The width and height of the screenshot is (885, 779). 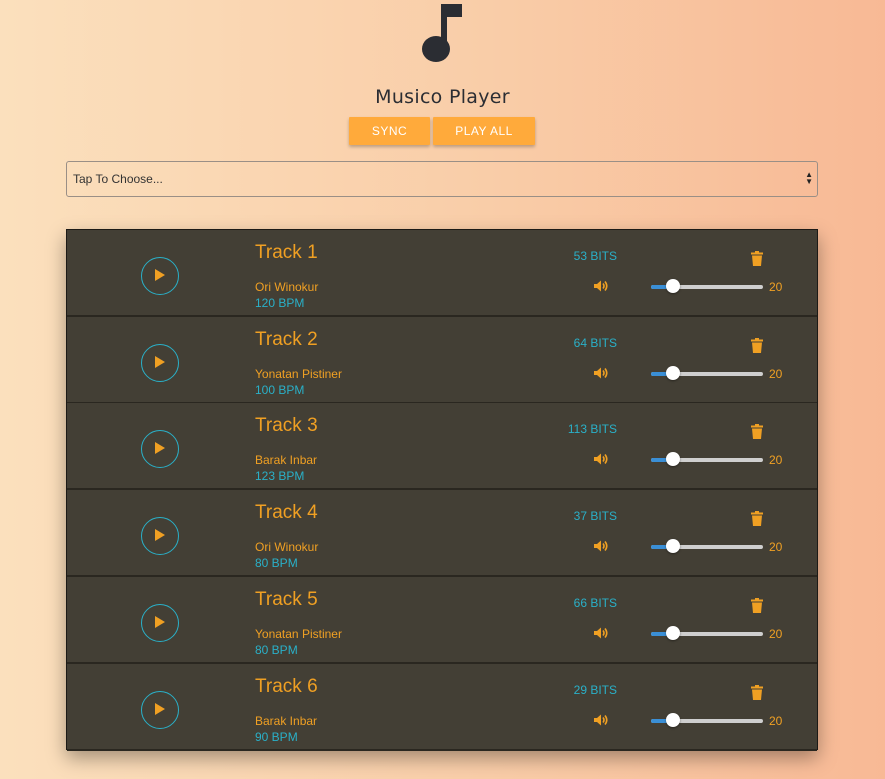 I want to click on track-bits: 29 BITS, so click(x=595, y=690).